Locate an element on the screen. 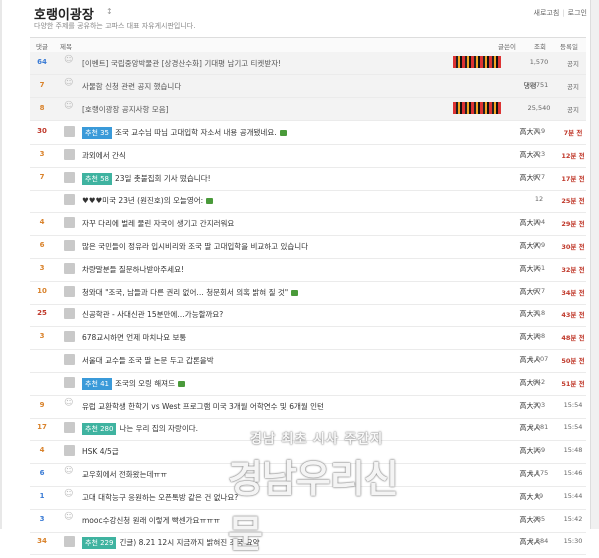 This screenshot has height=558, width=599. post-subject: 교우회에서 전화왔는데ㅠㅠ is located at coordinates (124, 474).